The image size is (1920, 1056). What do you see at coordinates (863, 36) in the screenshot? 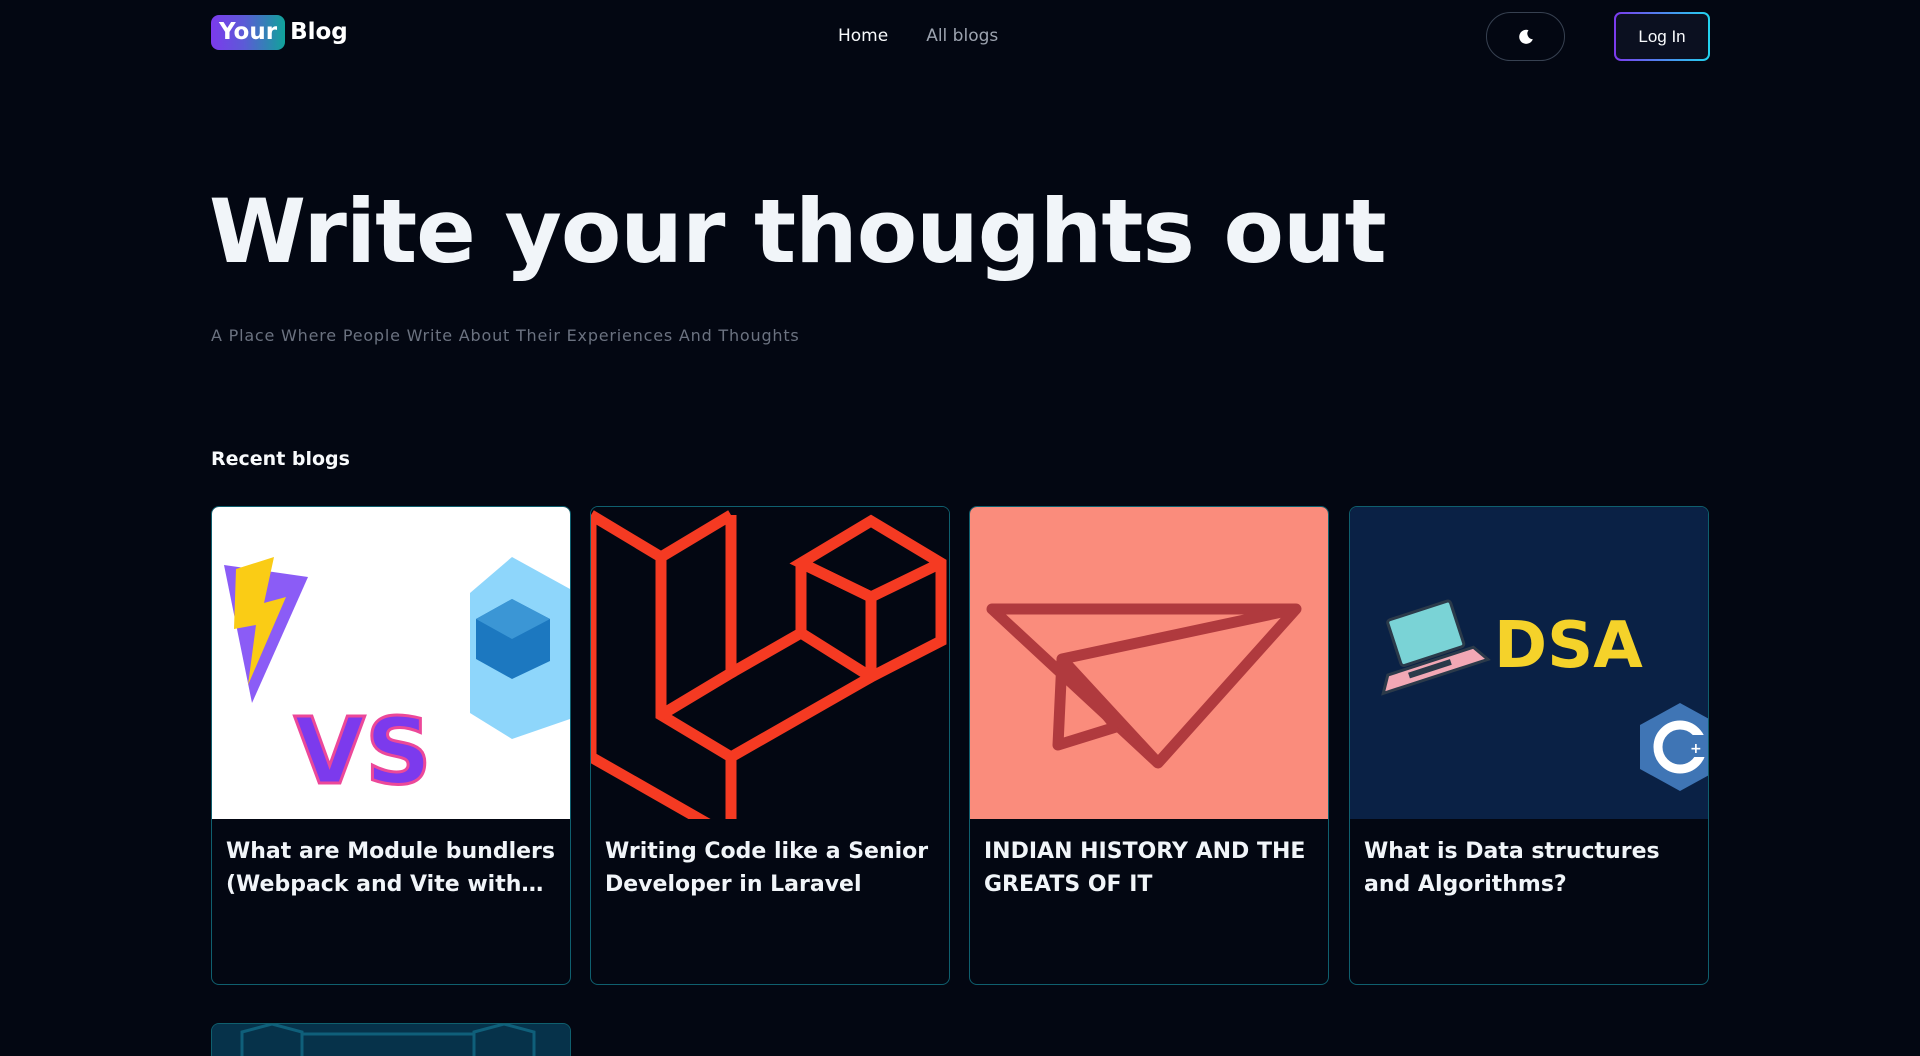
I see `nav-home-link: Home` at bounding box center [863, 36].